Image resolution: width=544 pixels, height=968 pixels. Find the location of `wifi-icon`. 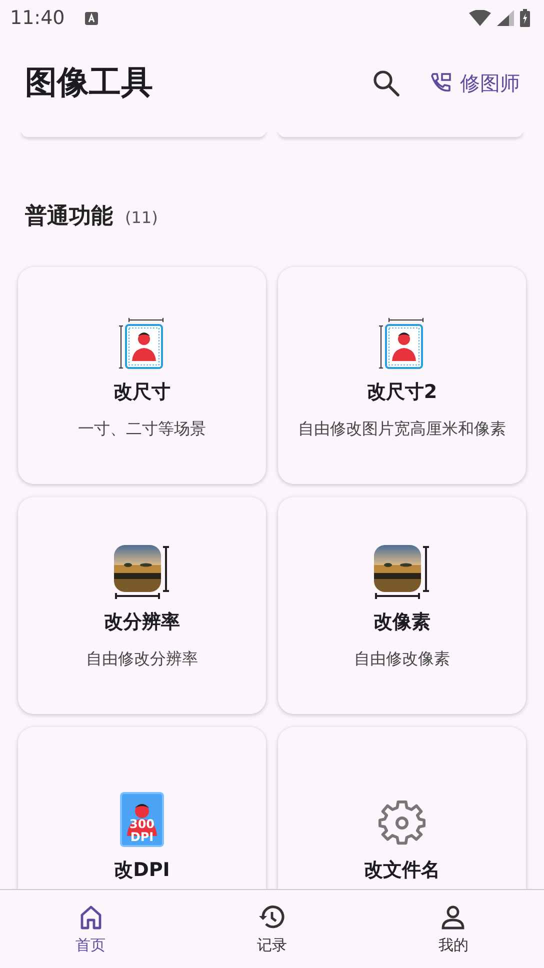

wifi-icon is located at coordinates (480, 18).